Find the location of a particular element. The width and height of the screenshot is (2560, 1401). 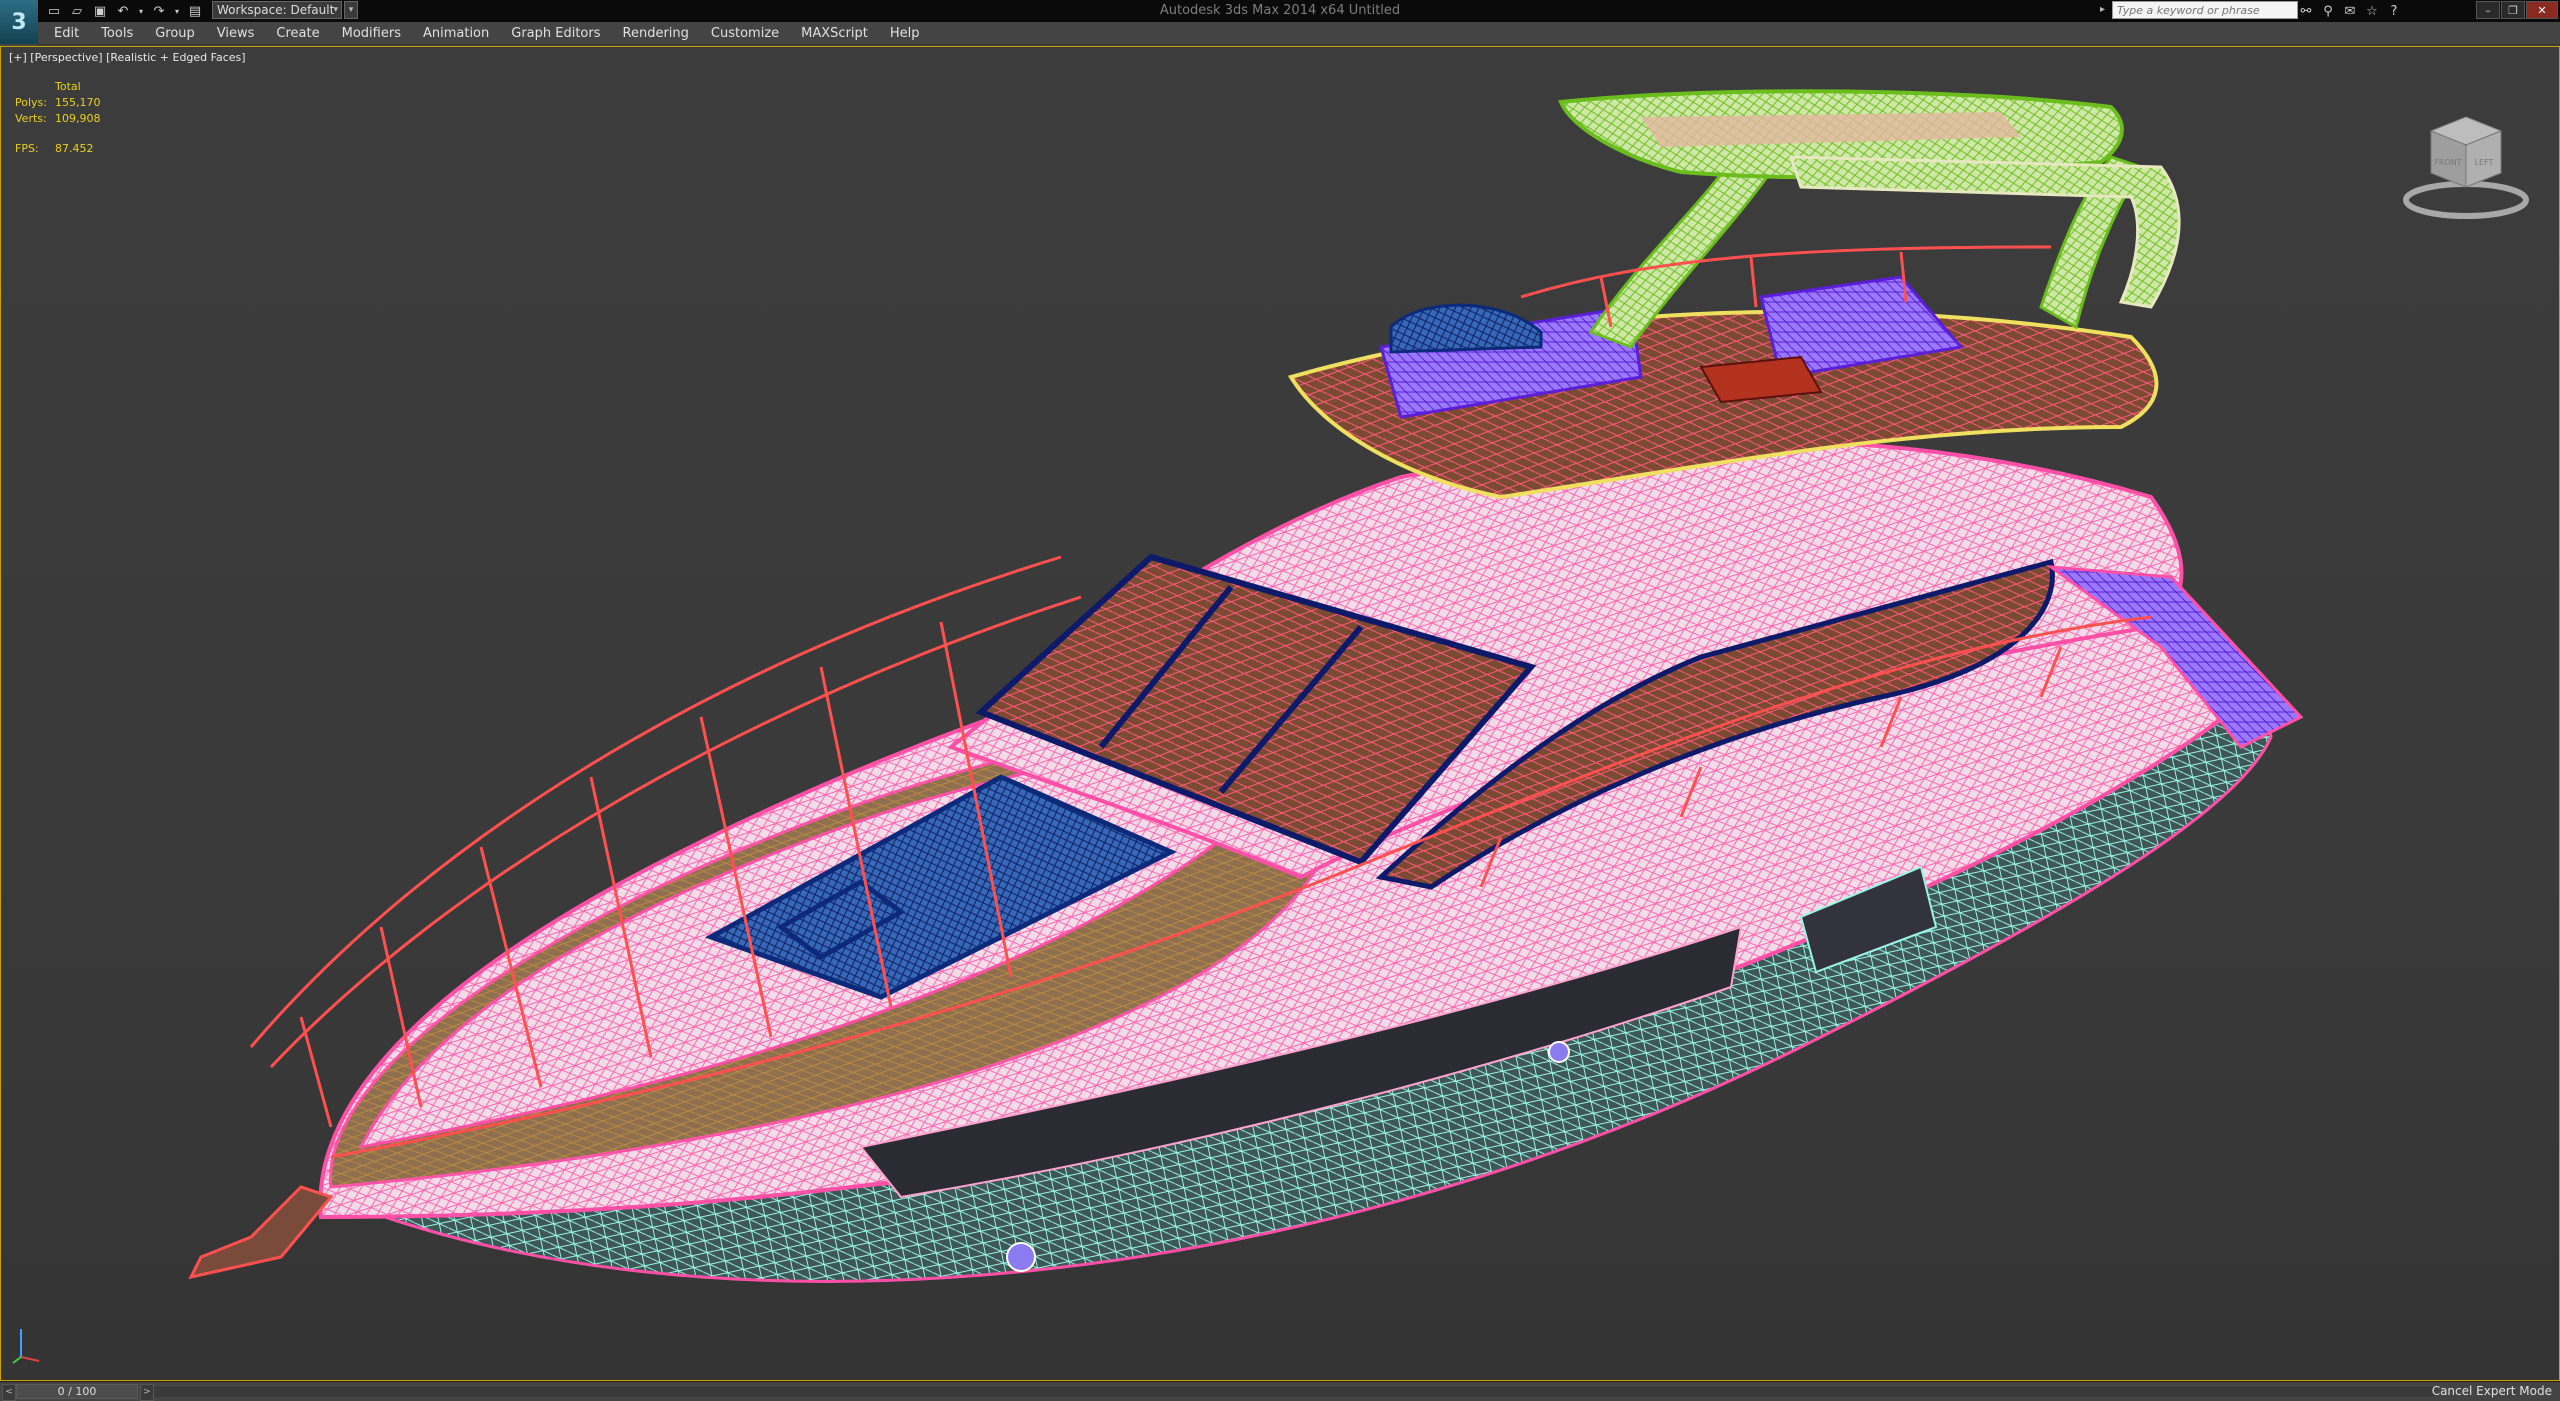

menu-group: Group is located at coordinates (175, 33).